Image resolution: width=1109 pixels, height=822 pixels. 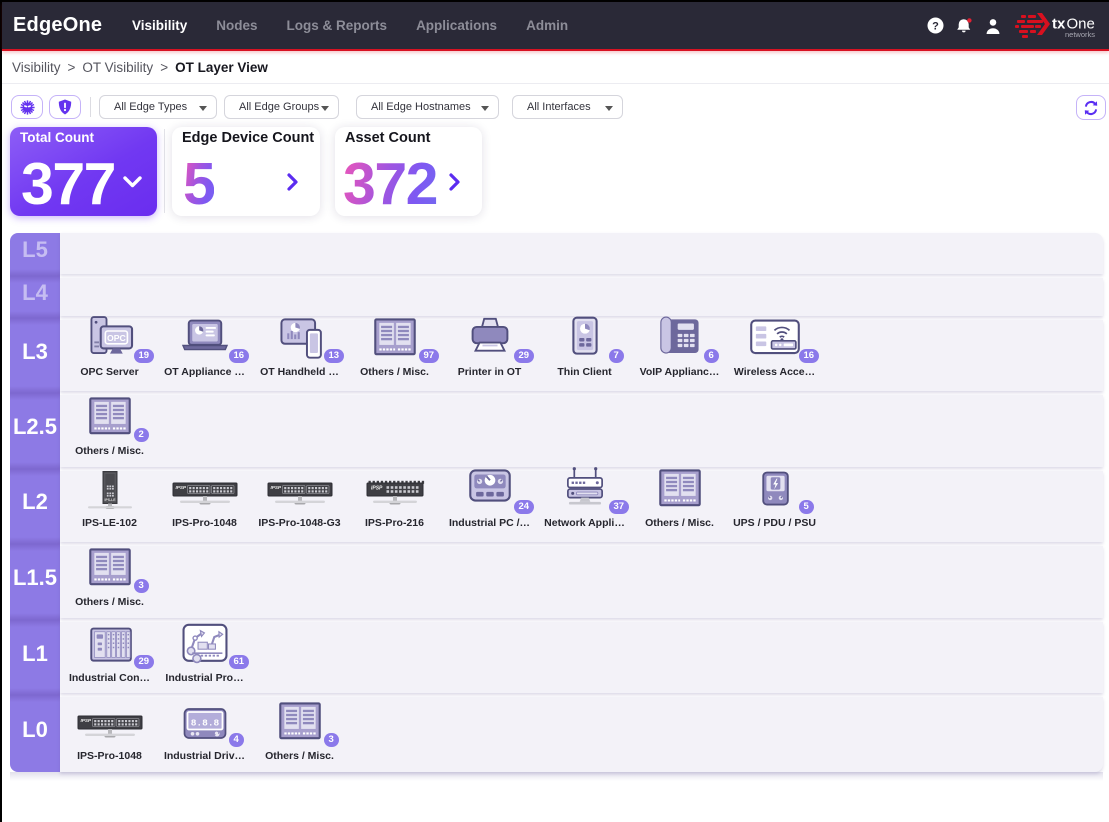 What do you see at coordinates (116, 338) in the screenshot?
I see `svg-text: OPC` at bounding box center [116, 338].